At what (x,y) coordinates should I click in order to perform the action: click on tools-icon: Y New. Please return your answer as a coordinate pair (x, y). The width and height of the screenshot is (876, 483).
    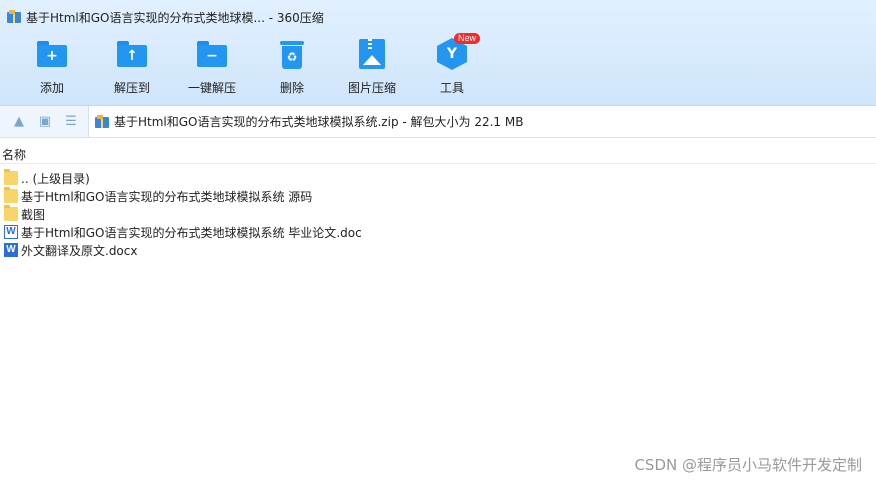
    Looking at the image, I should click on (457, 52).